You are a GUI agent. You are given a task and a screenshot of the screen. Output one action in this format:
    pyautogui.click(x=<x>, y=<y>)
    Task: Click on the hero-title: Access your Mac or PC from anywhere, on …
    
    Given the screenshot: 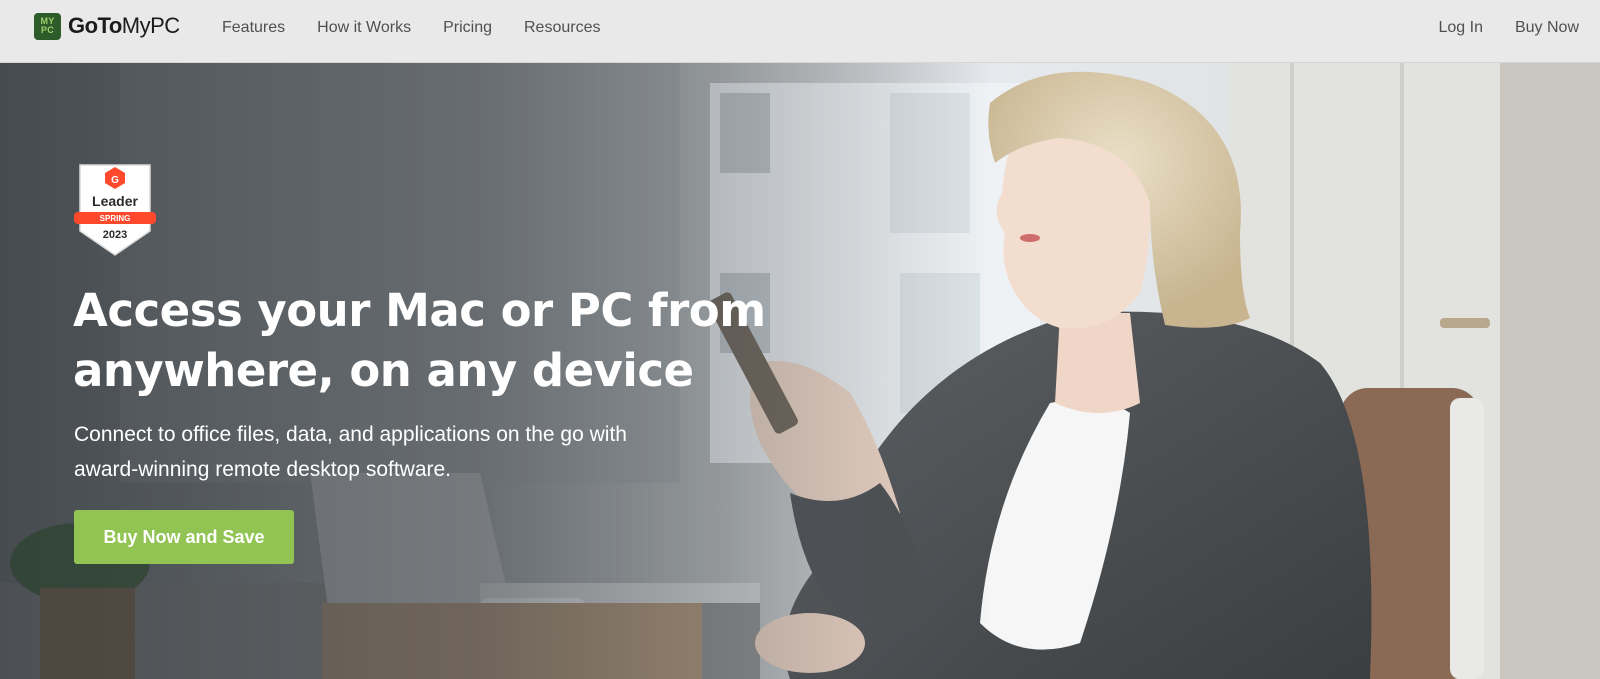 What is the action you would take?
    pyautogui.click(x=443, y=341)
    